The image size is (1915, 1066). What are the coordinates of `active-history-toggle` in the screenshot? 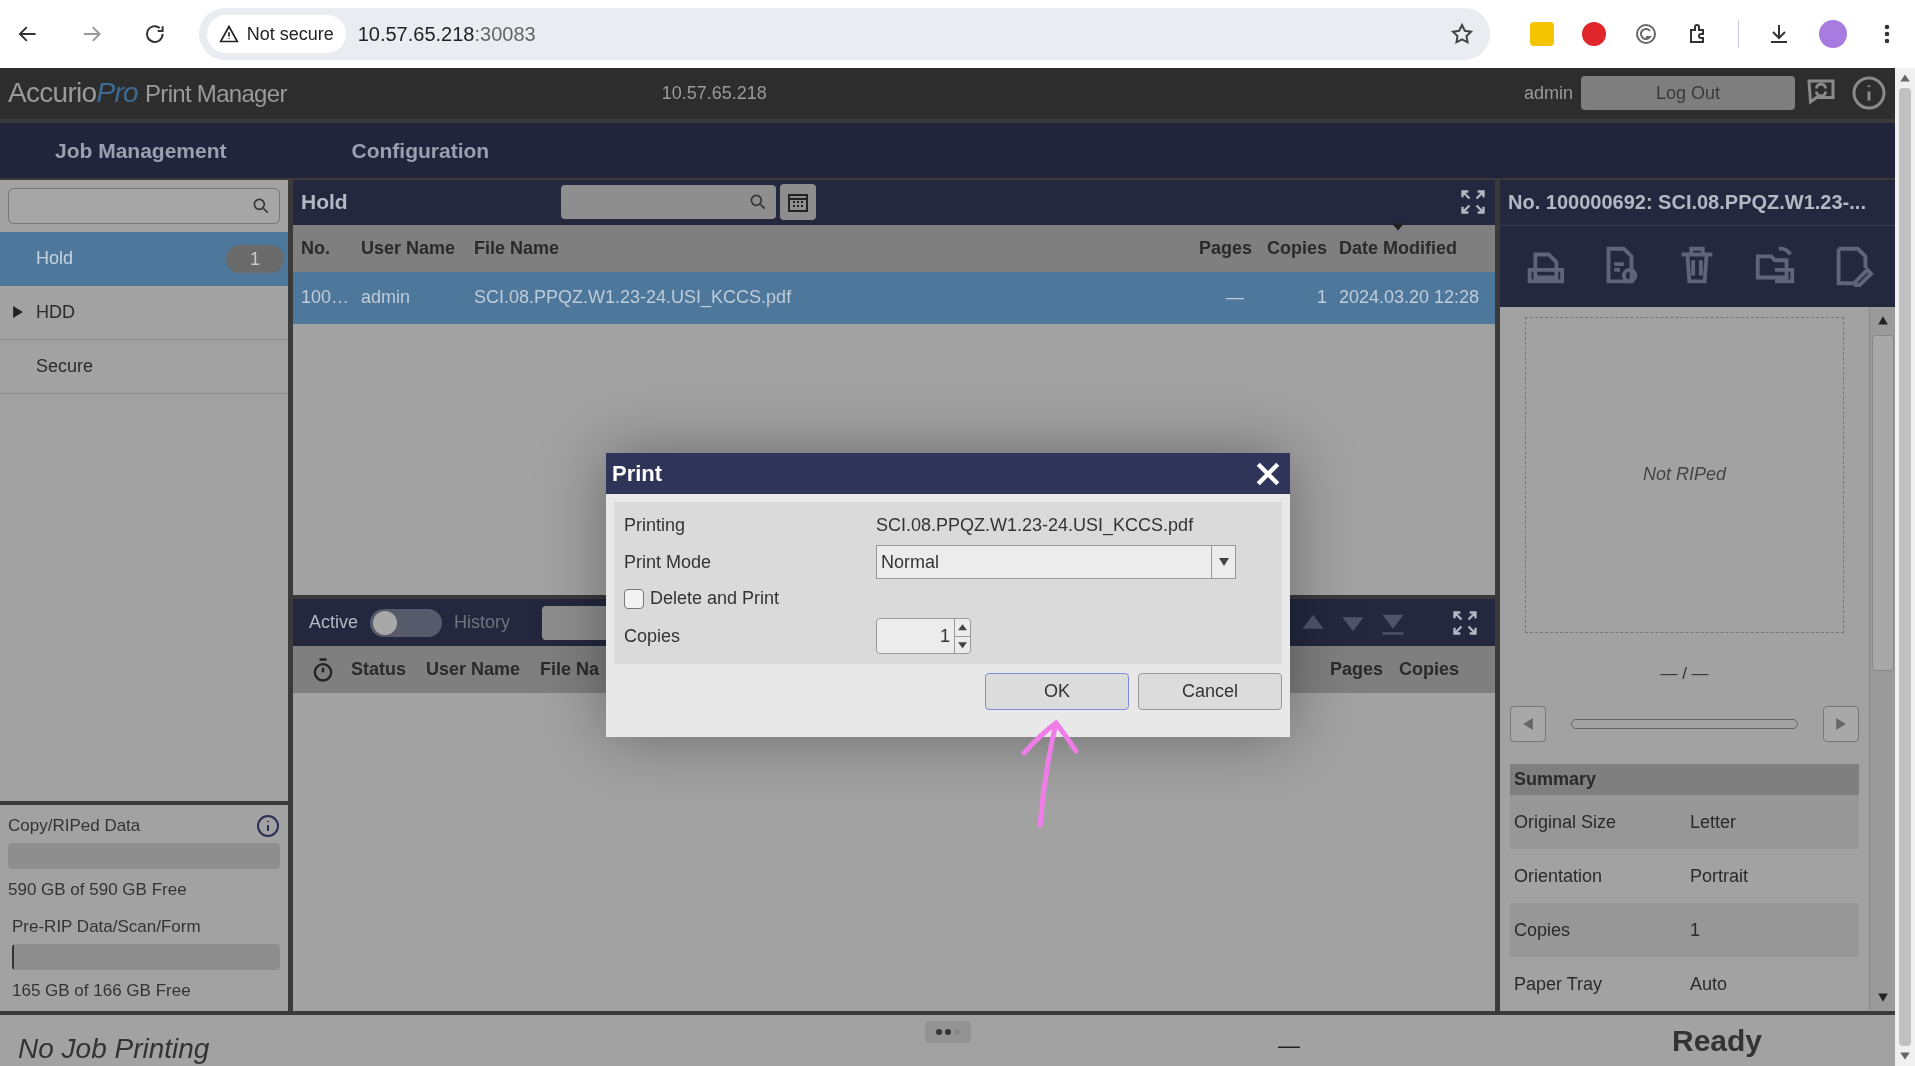 It's located at (406, 622).